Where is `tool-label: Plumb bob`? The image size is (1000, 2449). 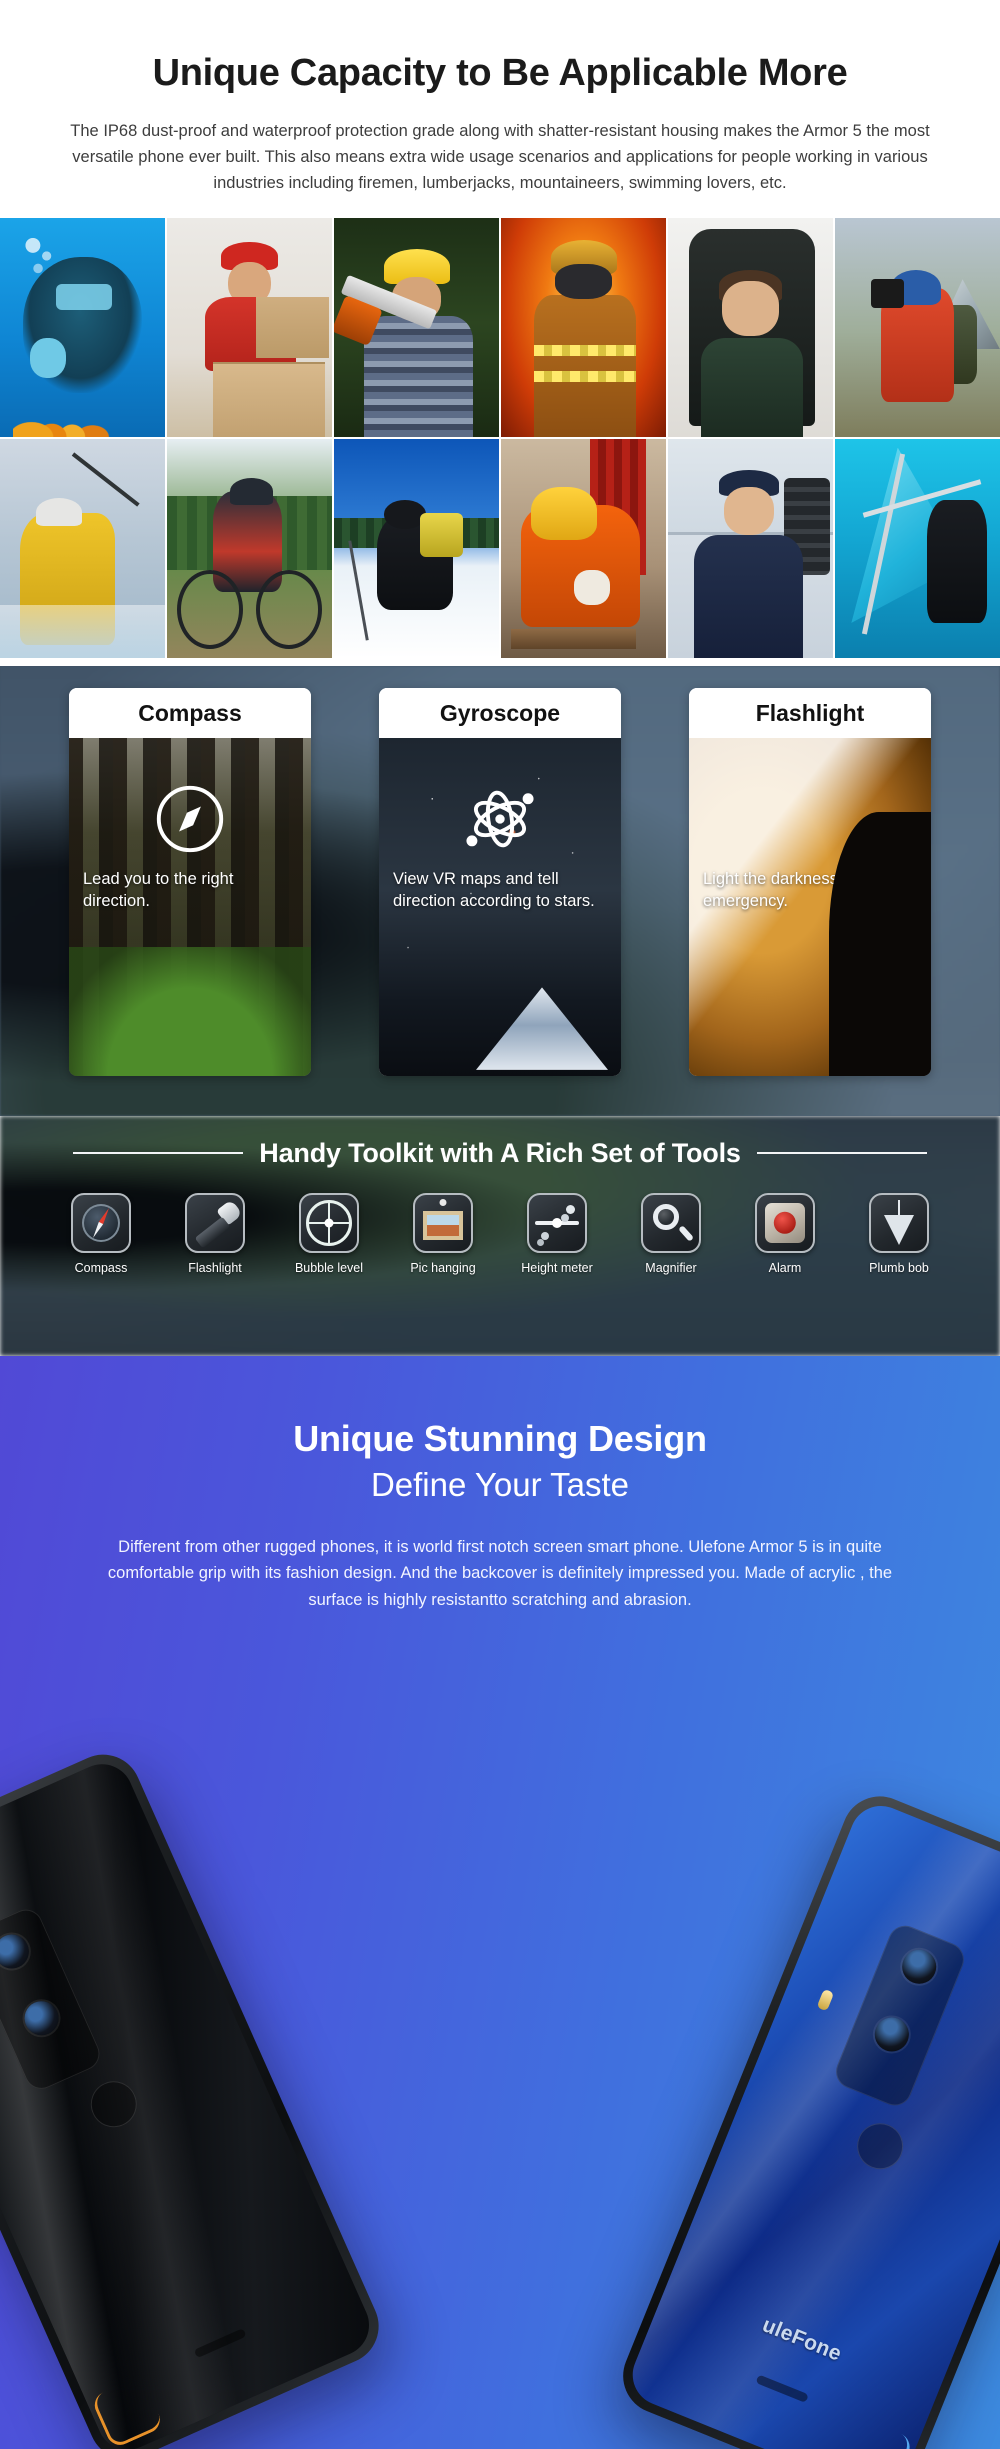 tool-label: Plumb bob is located at coordinates (899, 1267).